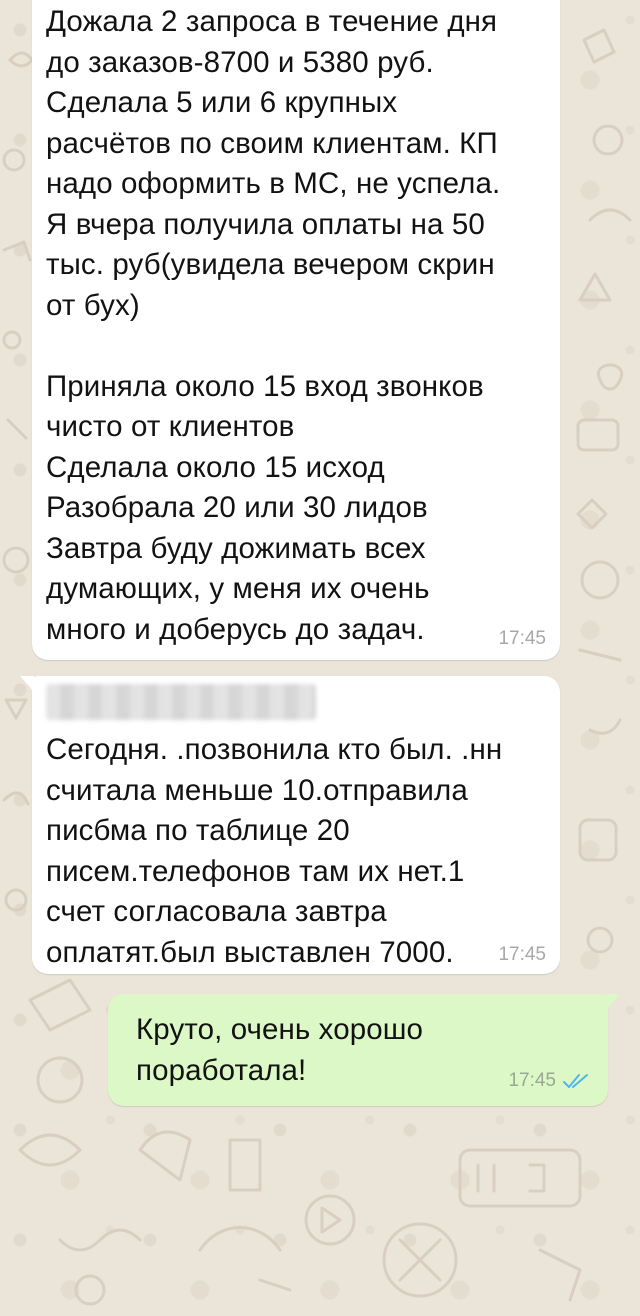  I want to click on message-meta: 17:45, so click(550, 1081).